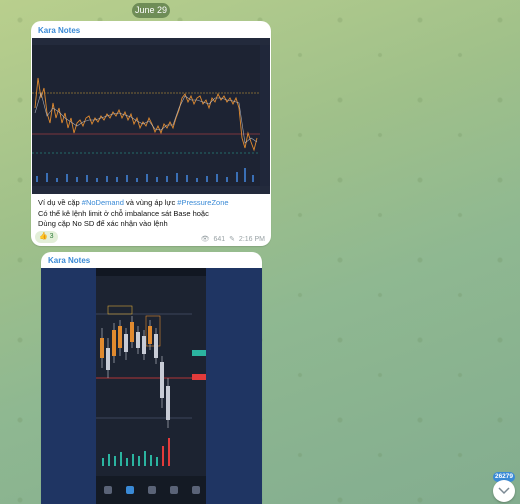 This screenshot has height=504, width=520. I want to click on pin-icon: ✎, so click(232, 239).